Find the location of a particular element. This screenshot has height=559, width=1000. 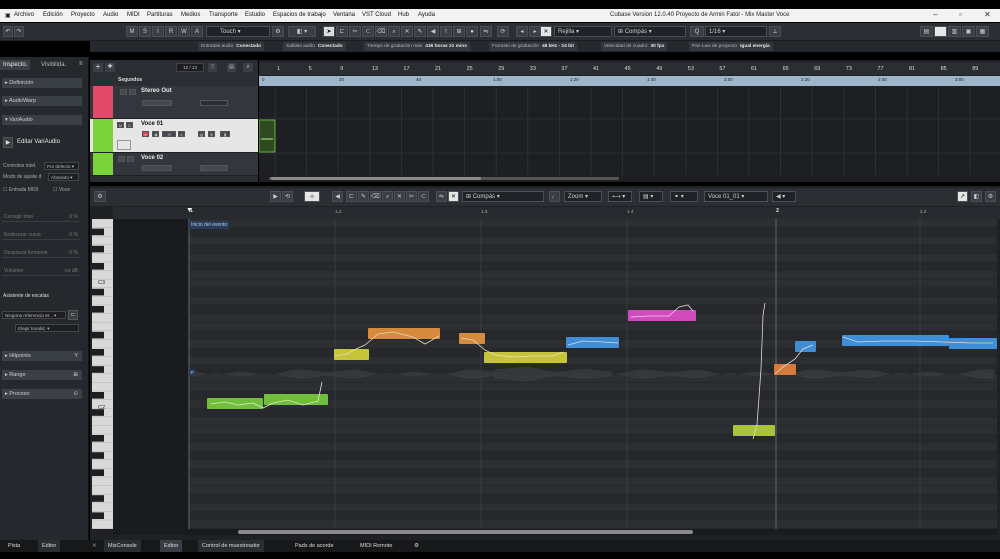

tab-pista: Pista is located at coordinates (14, 546).